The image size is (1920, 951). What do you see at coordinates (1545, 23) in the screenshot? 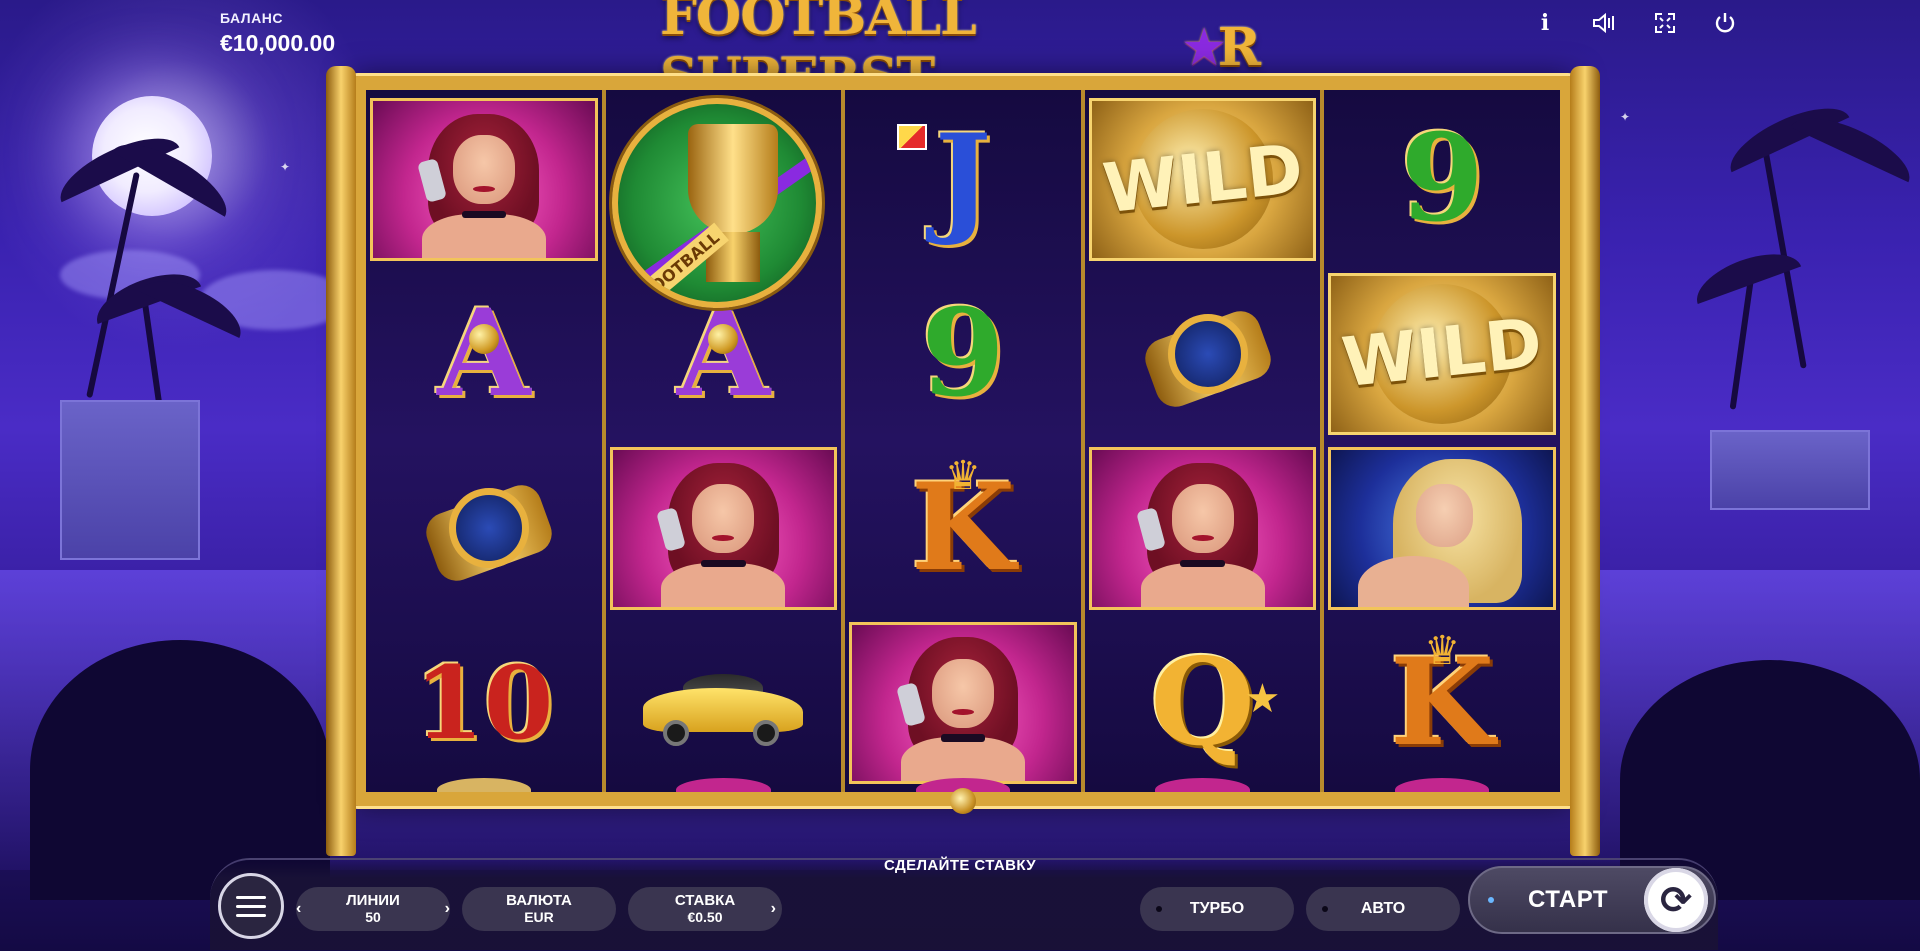
I see `info-icon: i` at bounding box center [1545, 23].